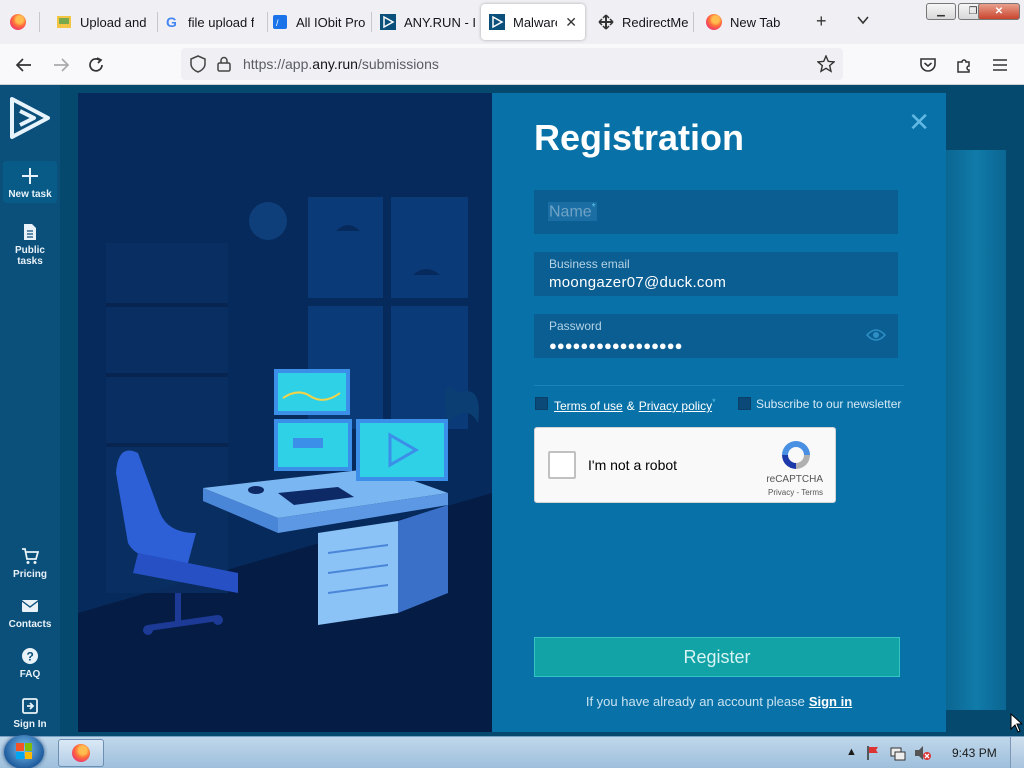 The width and height of the screenshot is (1024, 768). What do you see at coordinates (964, 65) in the screenshot?
I see `extensions-puzzle-icon` at bounding box center [964, 65].